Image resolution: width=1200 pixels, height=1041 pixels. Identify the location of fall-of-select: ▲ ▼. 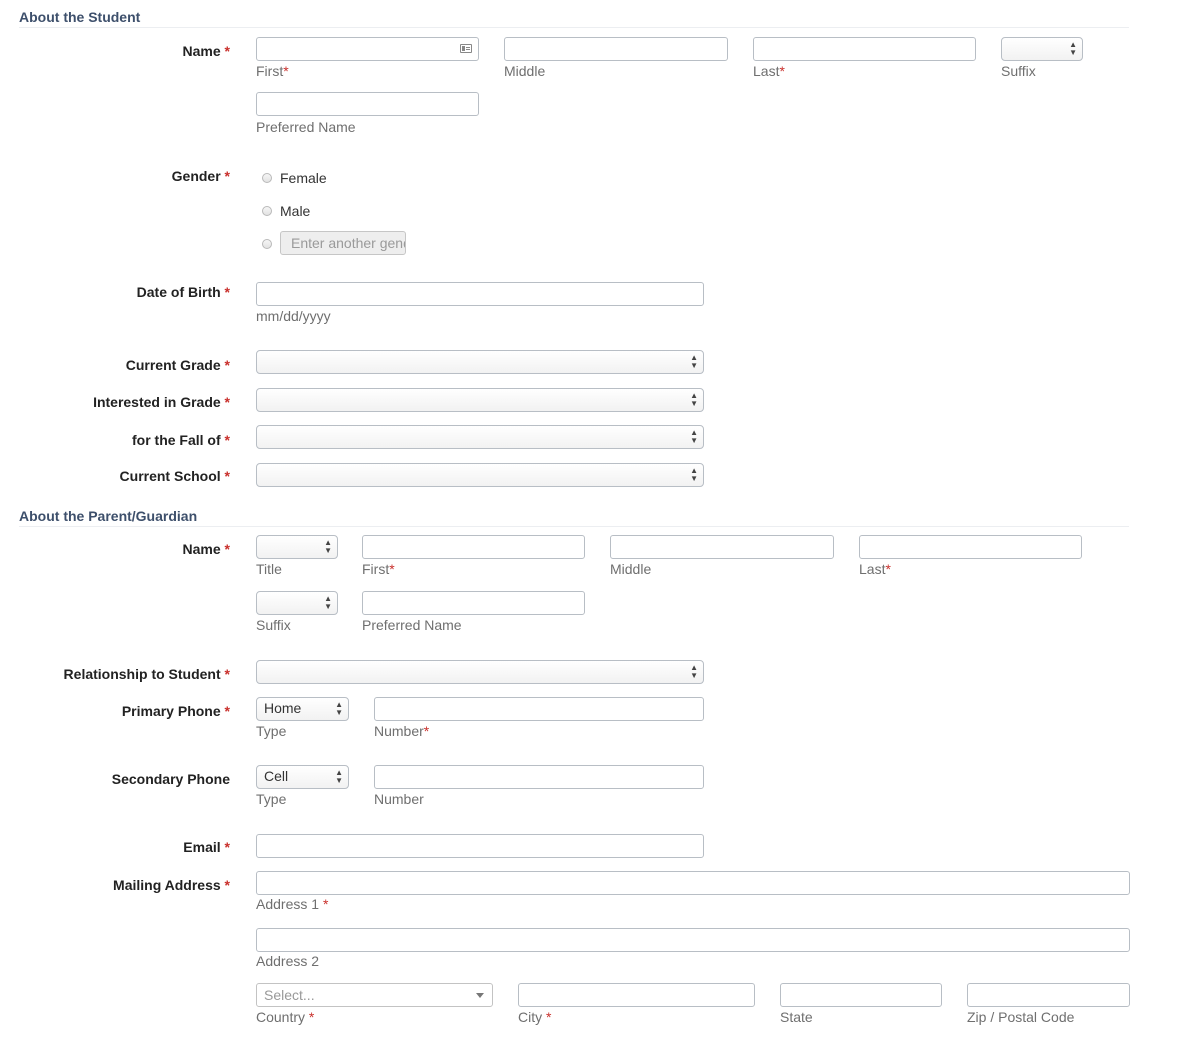
(480, 437).